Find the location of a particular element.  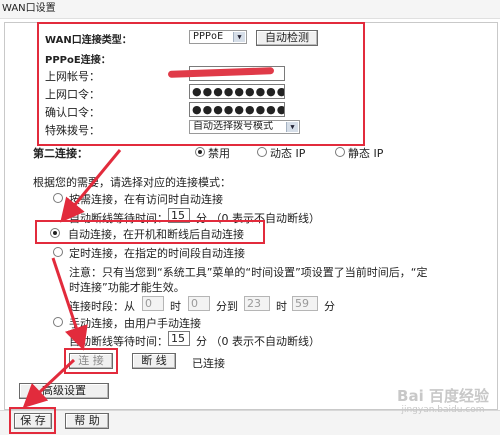

annotation-arrows is located at coordinates (72, 279).